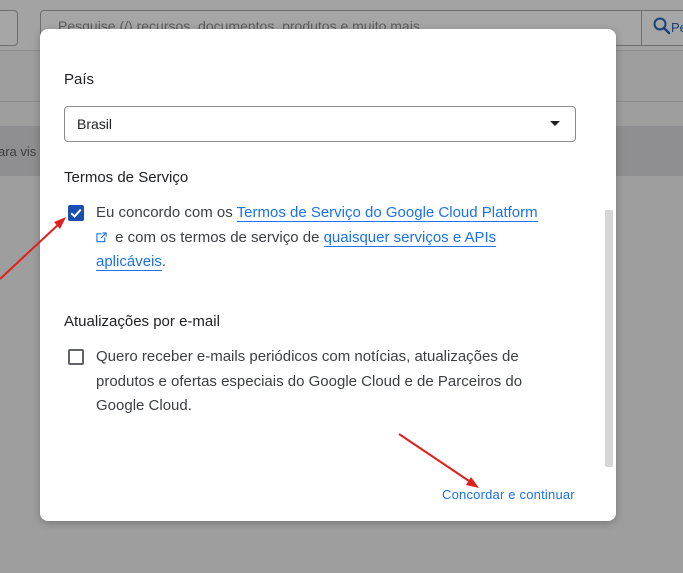 The image size is (683, 573). What do you see at coordinates (677, 27) in the screenshot?
I see `background-search-button-label: Pe` at bounding box center [677, 27].